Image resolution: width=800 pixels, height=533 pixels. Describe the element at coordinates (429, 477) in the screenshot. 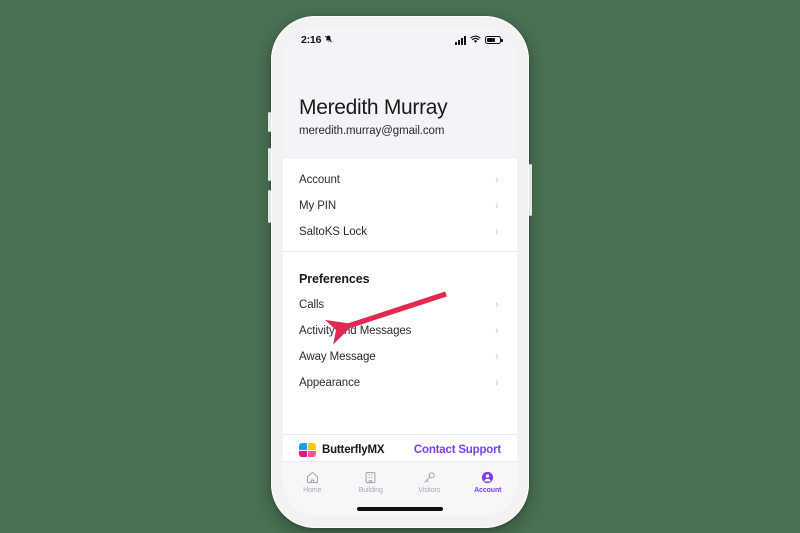

I see `key-icon` at that location.